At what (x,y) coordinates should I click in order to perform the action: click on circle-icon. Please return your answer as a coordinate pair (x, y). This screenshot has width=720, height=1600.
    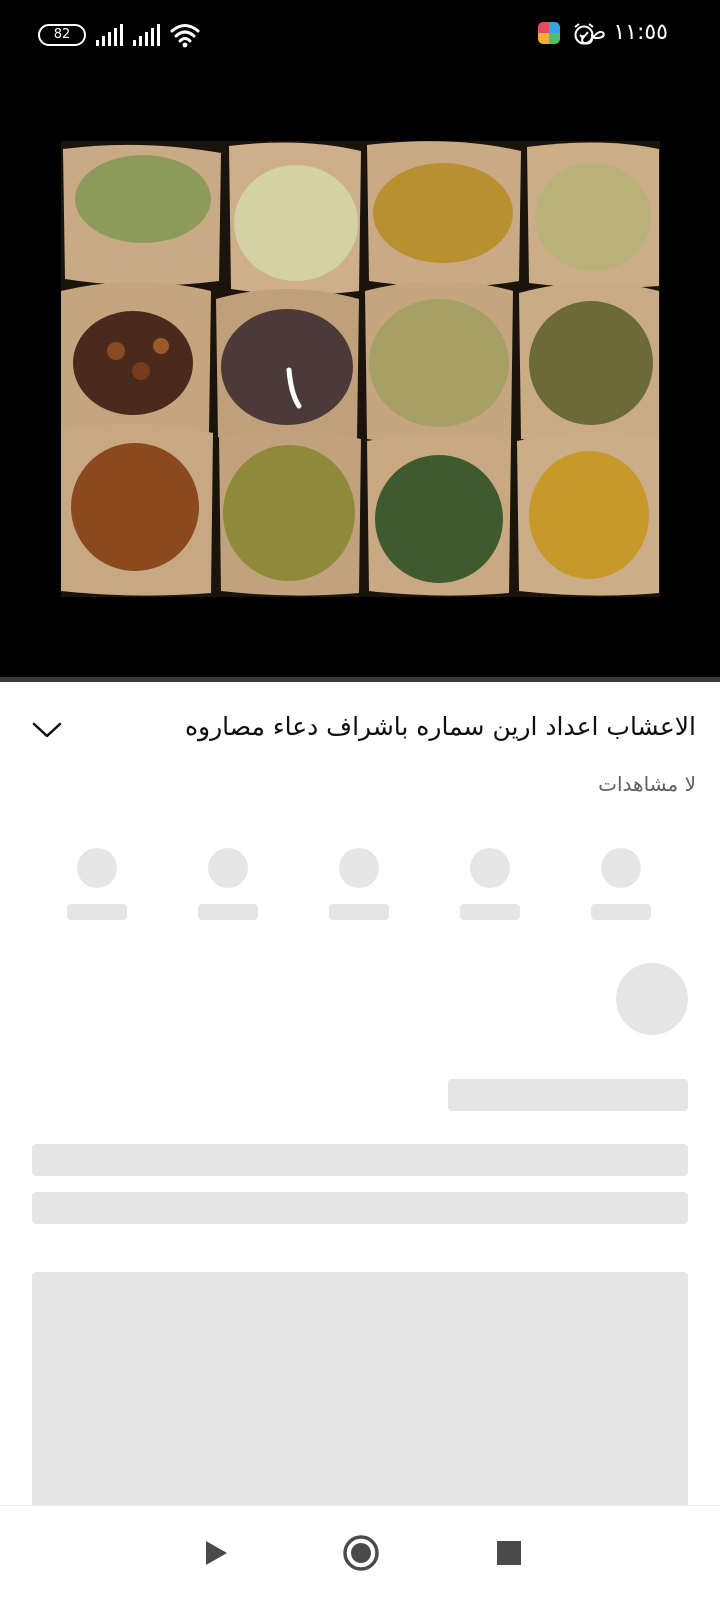
    Looking at the image, I should click on (361, 1553).